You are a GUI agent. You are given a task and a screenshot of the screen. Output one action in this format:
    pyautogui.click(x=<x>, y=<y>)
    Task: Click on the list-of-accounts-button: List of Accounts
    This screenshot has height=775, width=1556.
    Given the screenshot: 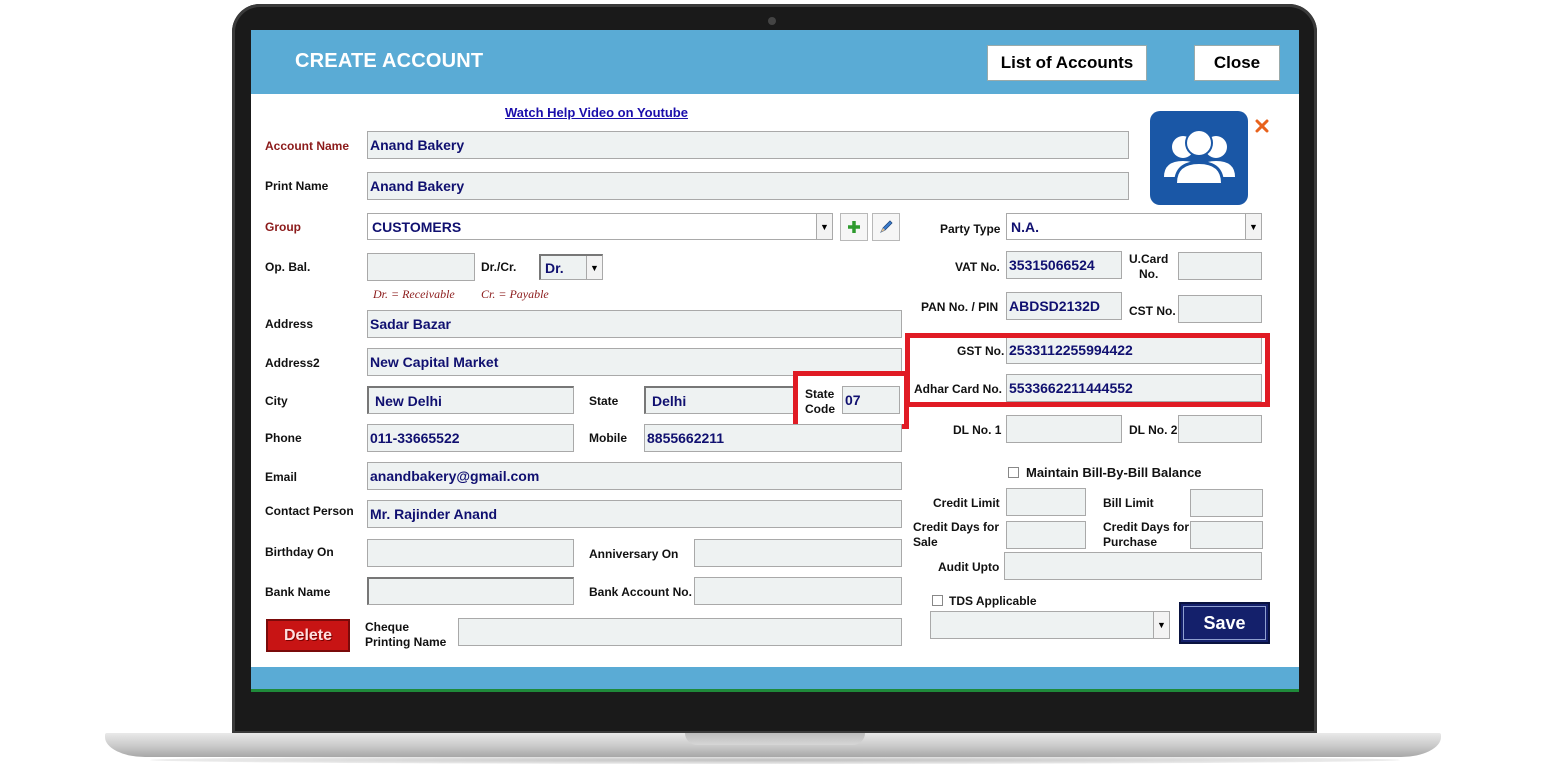 What is the action you would take?
    pyautogui.click(x=1067, y=63)
    